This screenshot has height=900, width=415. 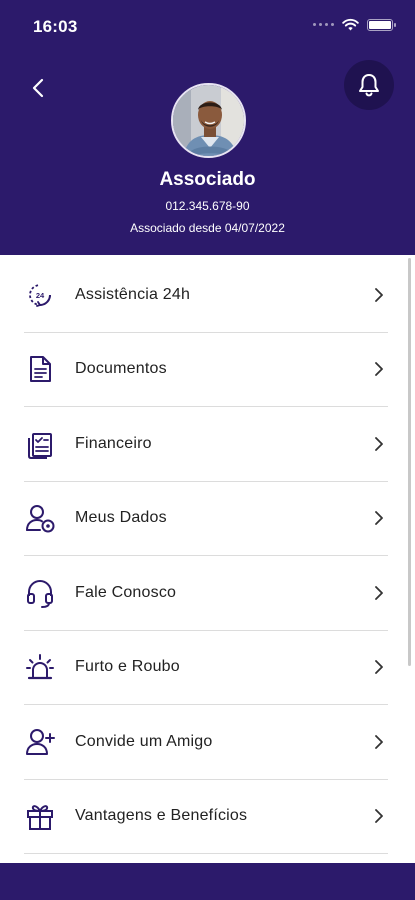 I want to click on siren-icon, so click(x=40, y=667).